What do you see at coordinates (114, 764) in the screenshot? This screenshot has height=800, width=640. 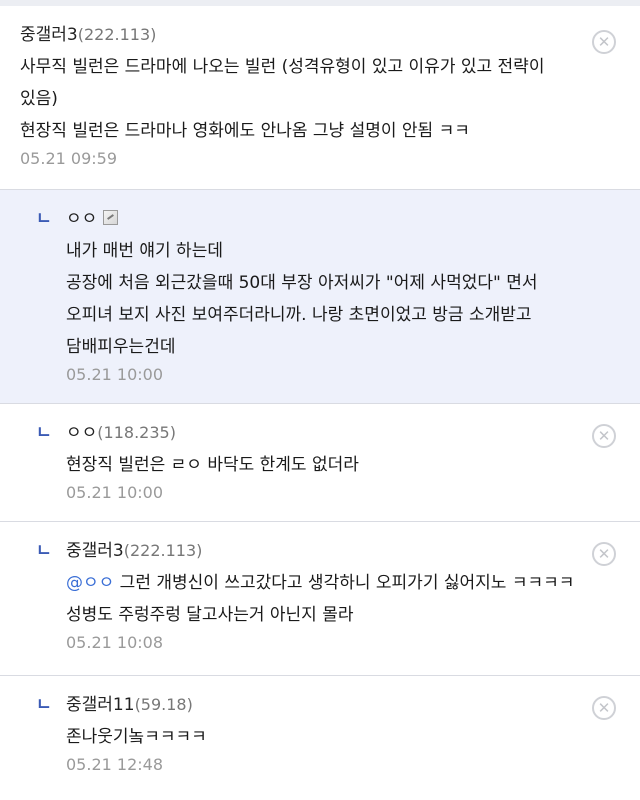 I see `reply-date: 05.21 12:48` at bounding box center [114, 764].